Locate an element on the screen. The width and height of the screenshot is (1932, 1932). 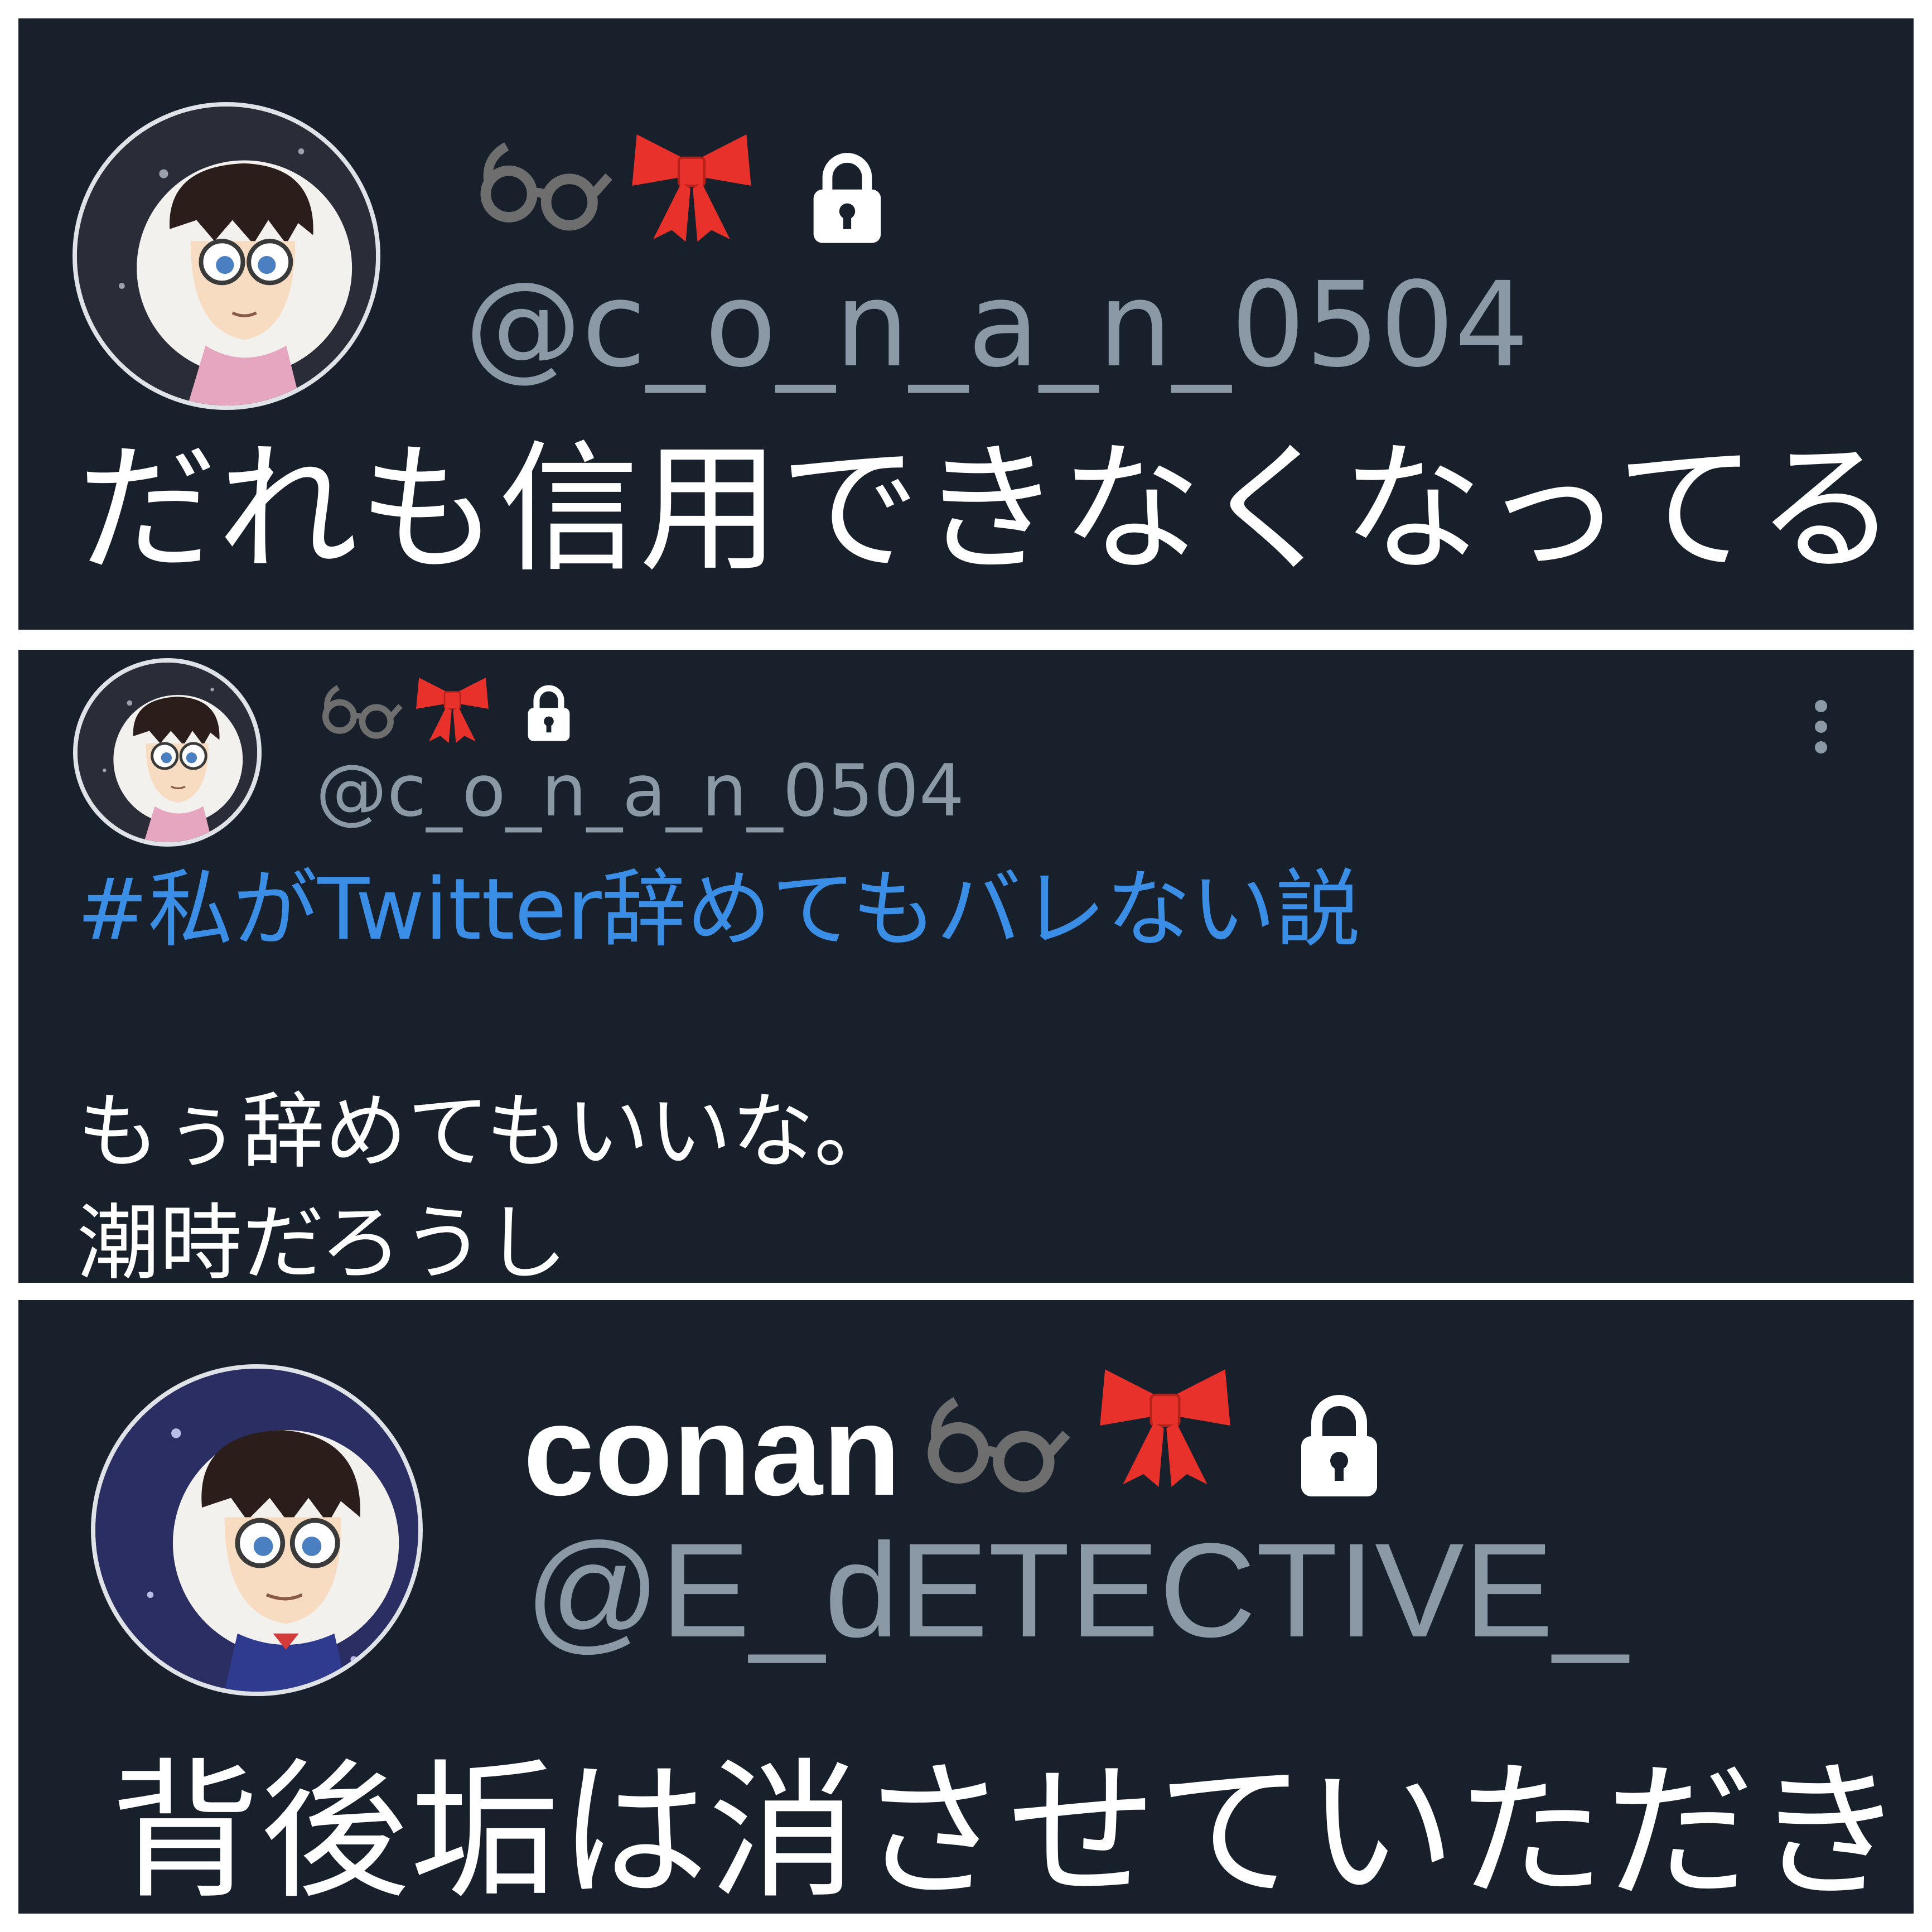
tweet-text: だれも信用できなくなってる is located at coordinates (987, 509).